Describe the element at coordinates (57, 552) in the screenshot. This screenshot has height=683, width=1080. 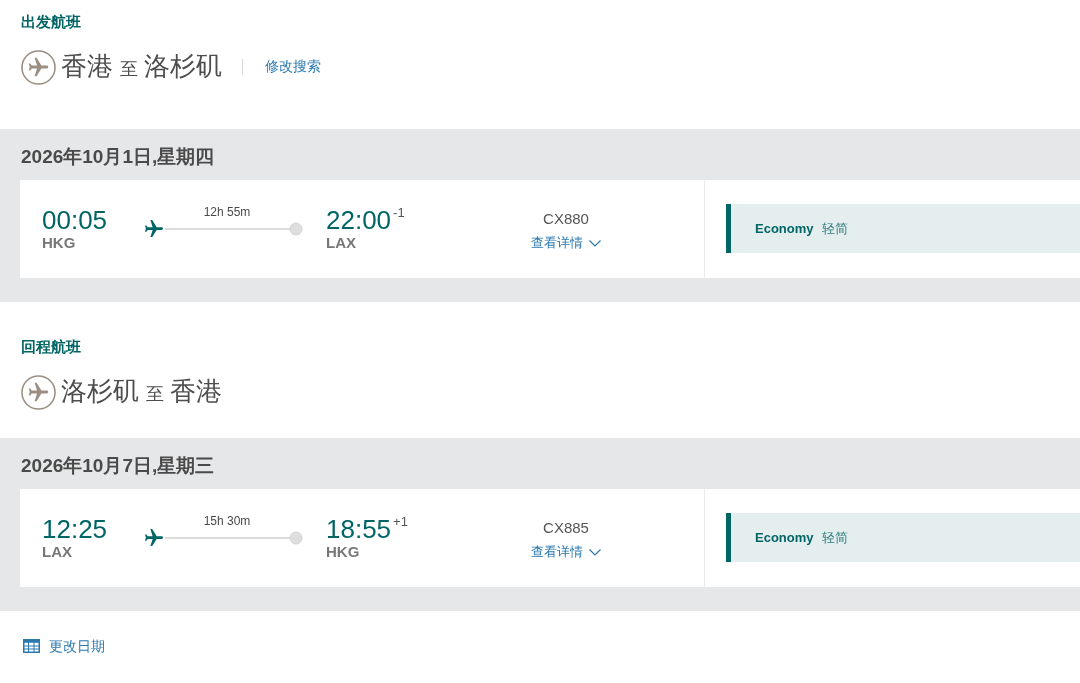
I see `departure-airport: LAX` at that location.